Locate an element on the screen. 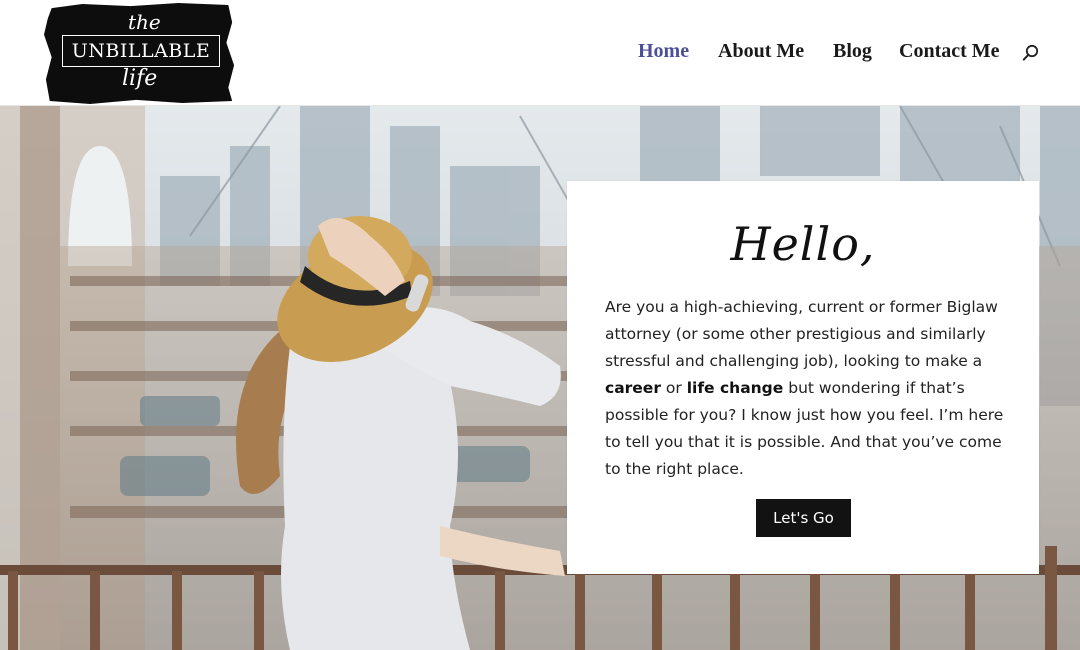  intro-bold-life-change: life change is located at coordinates (735, 388).